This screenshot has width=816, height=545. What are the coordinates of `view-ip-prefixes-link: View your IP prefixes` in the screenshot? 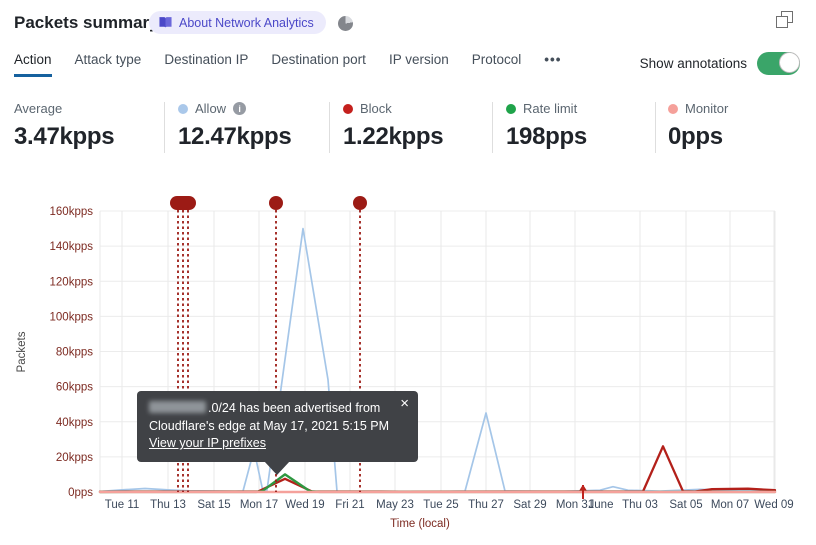 It's located at (207, 443).